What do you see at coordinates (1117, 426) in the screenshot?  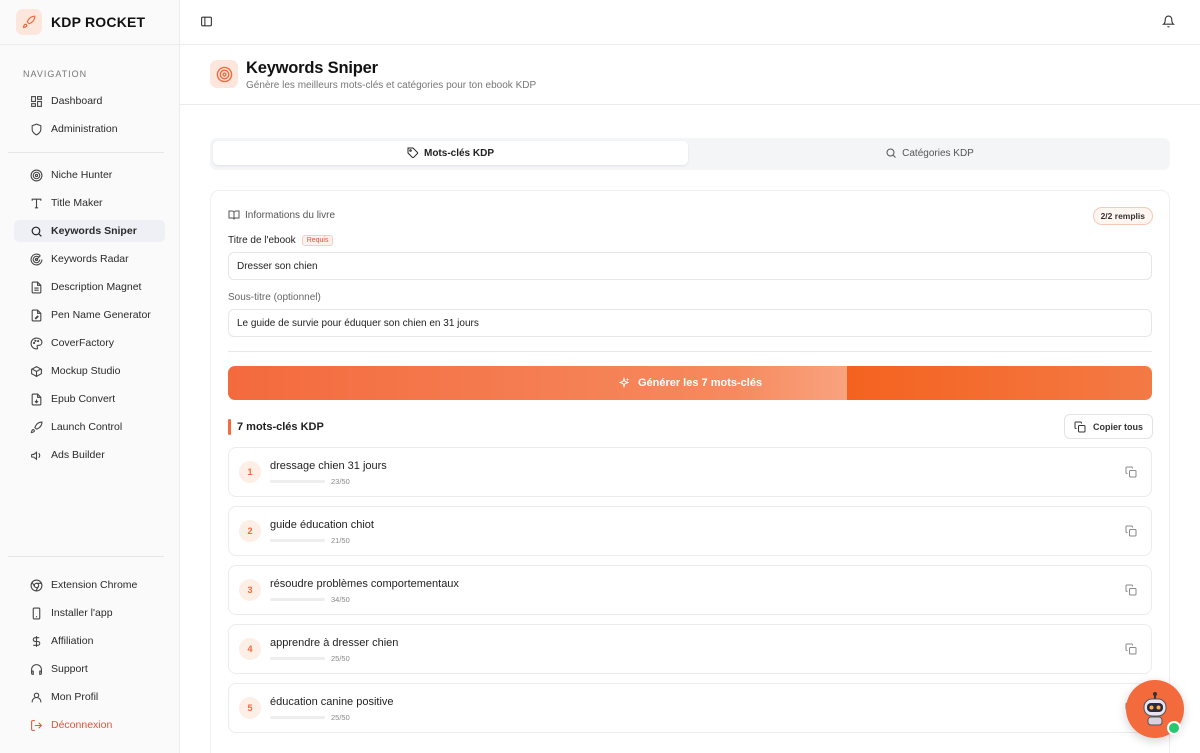 I see `copy-all-label: Copier tous` at bounding box center [1117, 426].